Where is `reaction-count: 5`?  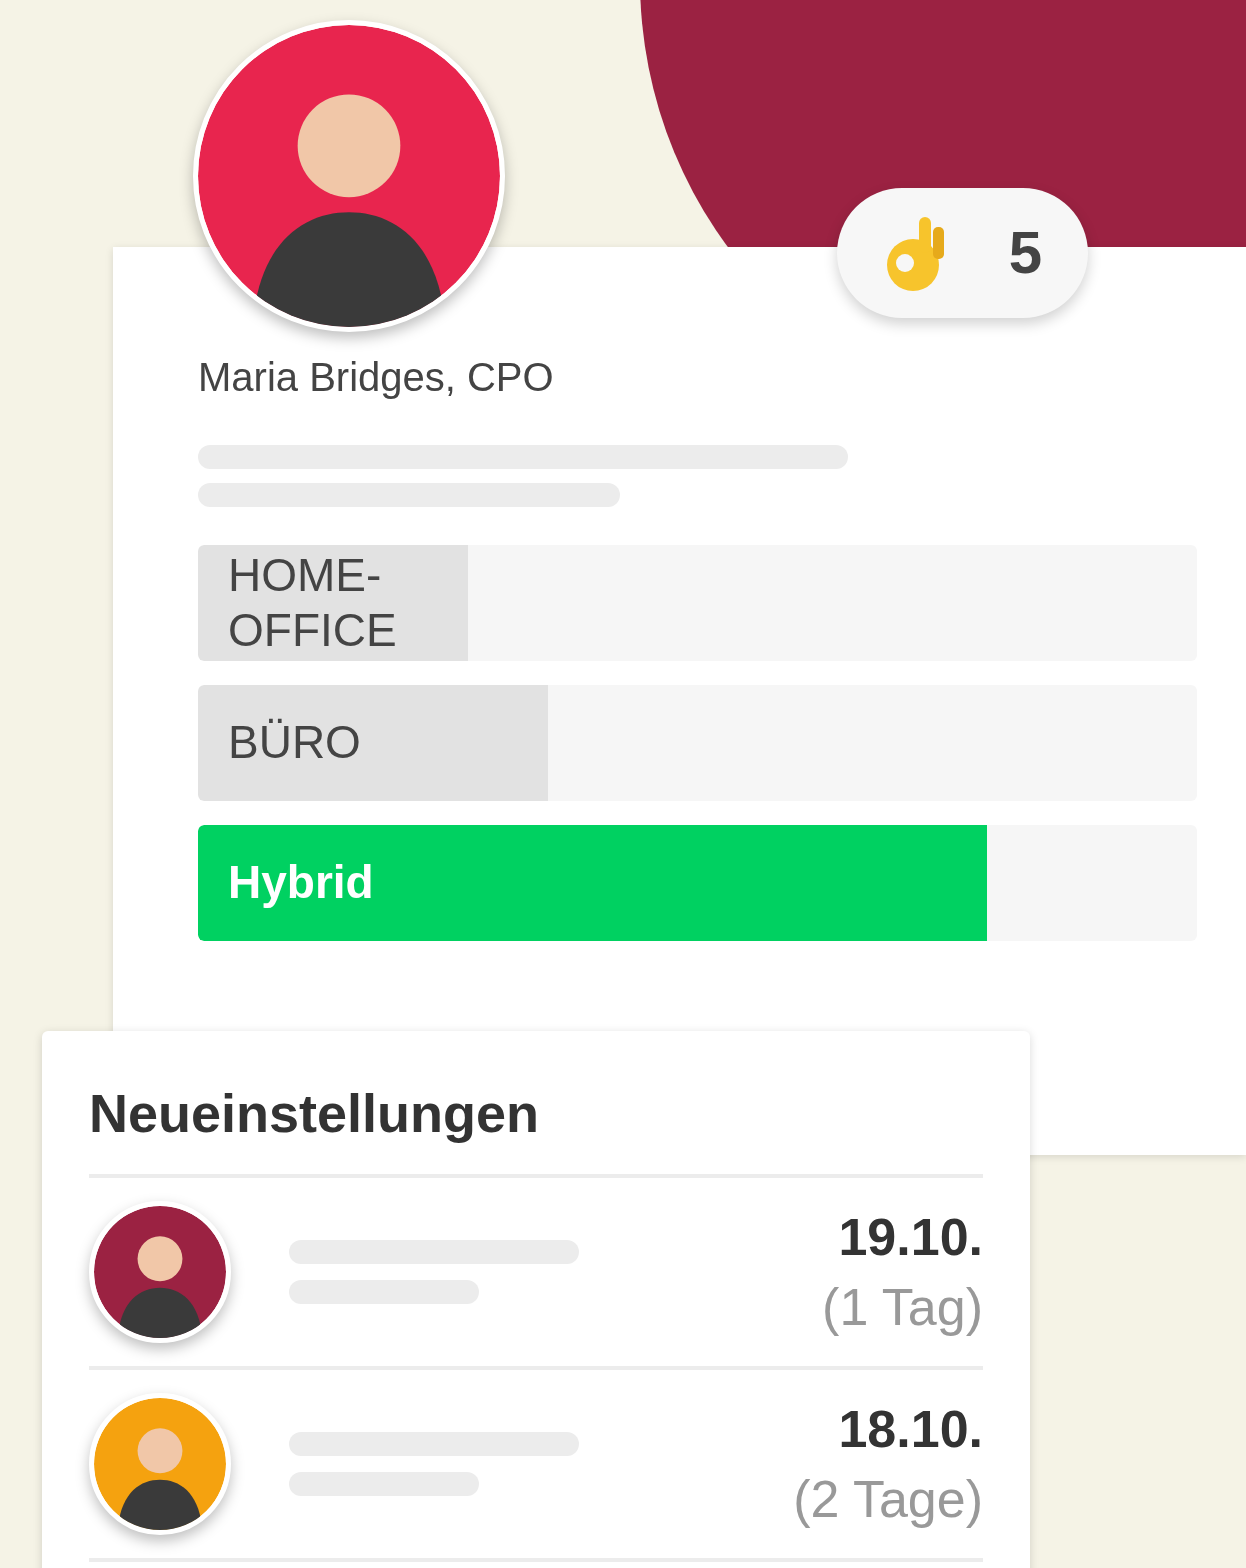 reaction-count: 5 is located at coordinates (1025, 253).